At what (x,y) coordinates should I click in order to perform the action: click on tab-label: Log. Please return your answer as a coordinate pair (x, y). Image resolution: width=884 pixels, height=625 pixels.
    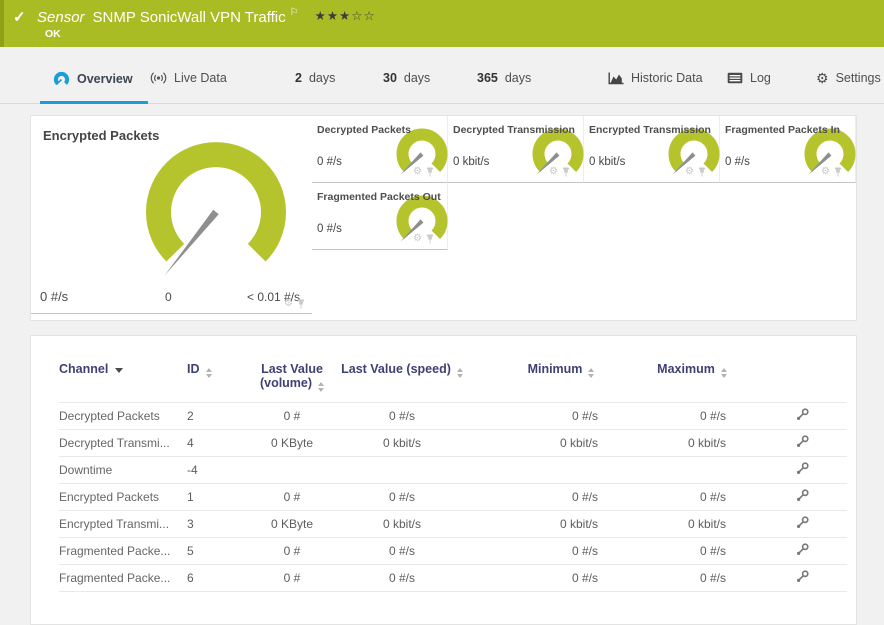
    Looking at the image, I should click on (760, 78).